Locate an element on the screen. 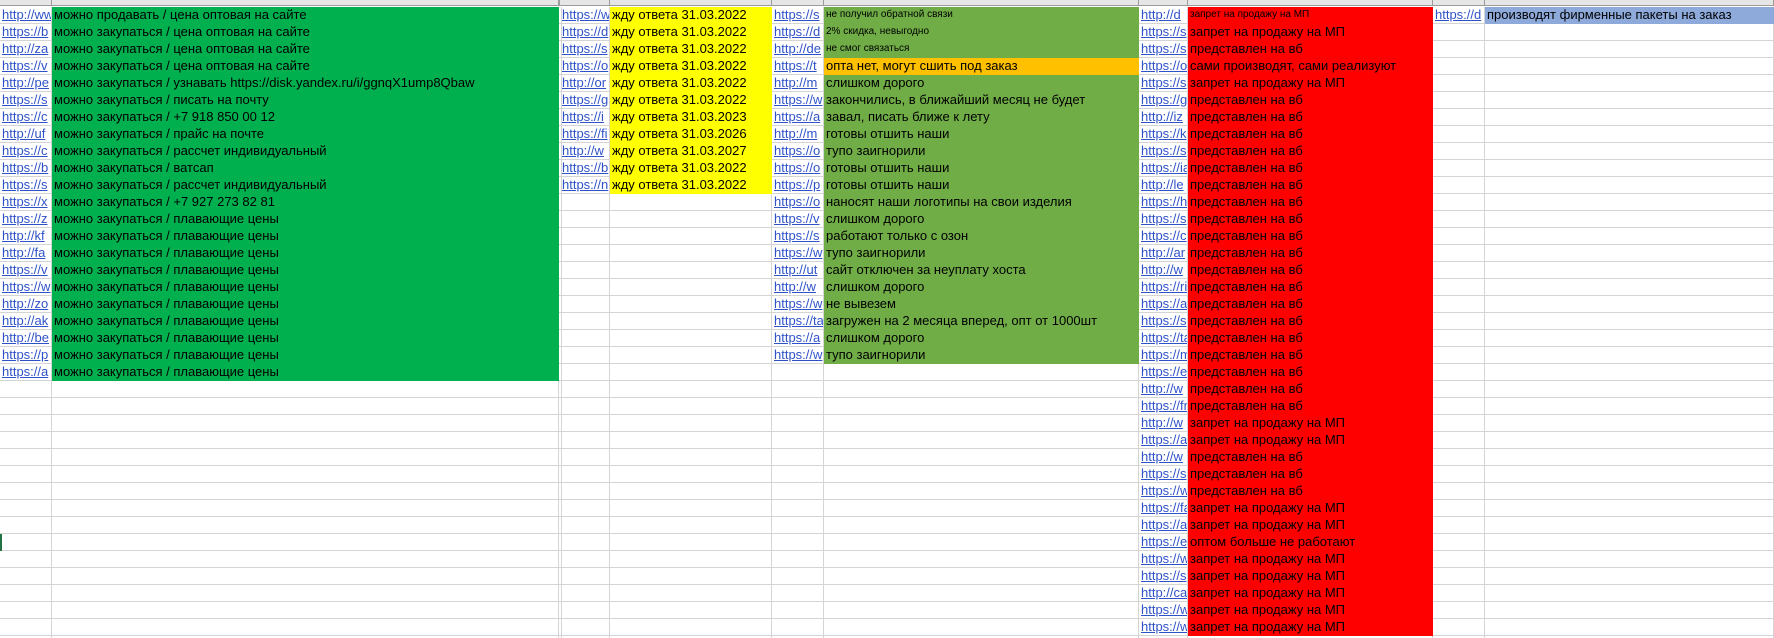  status-cell: можно закупаться / +7 927 273 82 81 is located at coordinates (305, 202).